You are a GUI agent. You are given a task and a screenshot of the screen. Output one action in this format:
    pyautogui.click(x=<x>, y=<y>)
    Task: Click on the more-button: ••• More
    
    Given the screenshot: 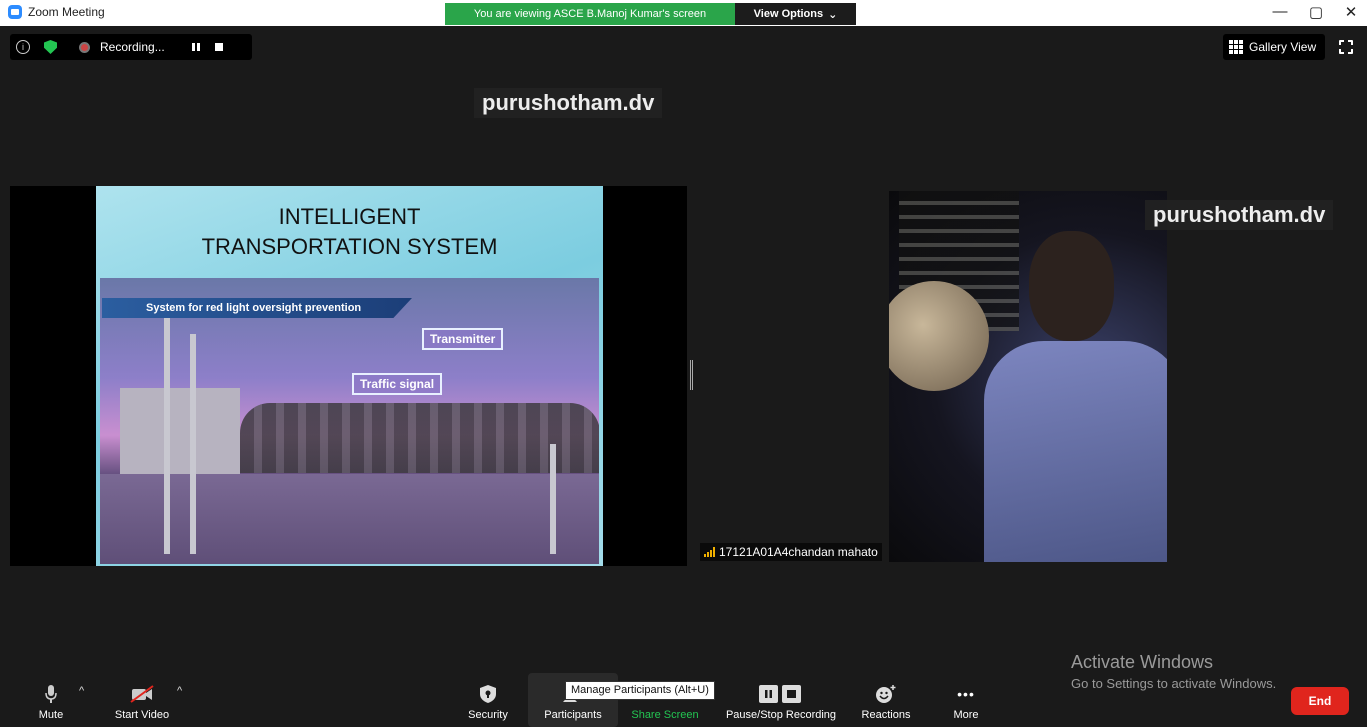 What is the action you would take?
    pyautogui.click(x=966, y=700)
    